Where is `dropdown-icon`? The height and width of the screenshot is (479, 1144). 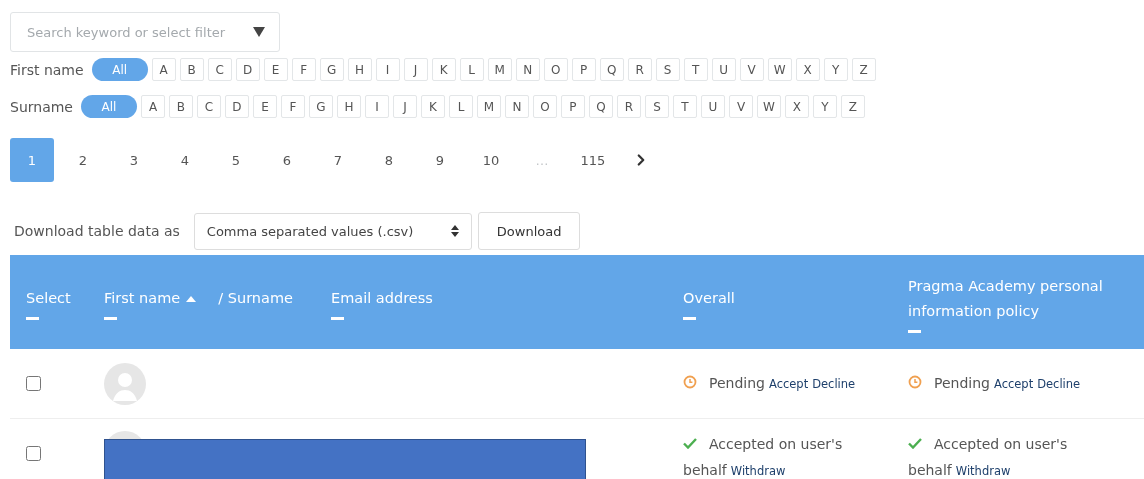 dropdown-icon is located at coordinates (259, 32).